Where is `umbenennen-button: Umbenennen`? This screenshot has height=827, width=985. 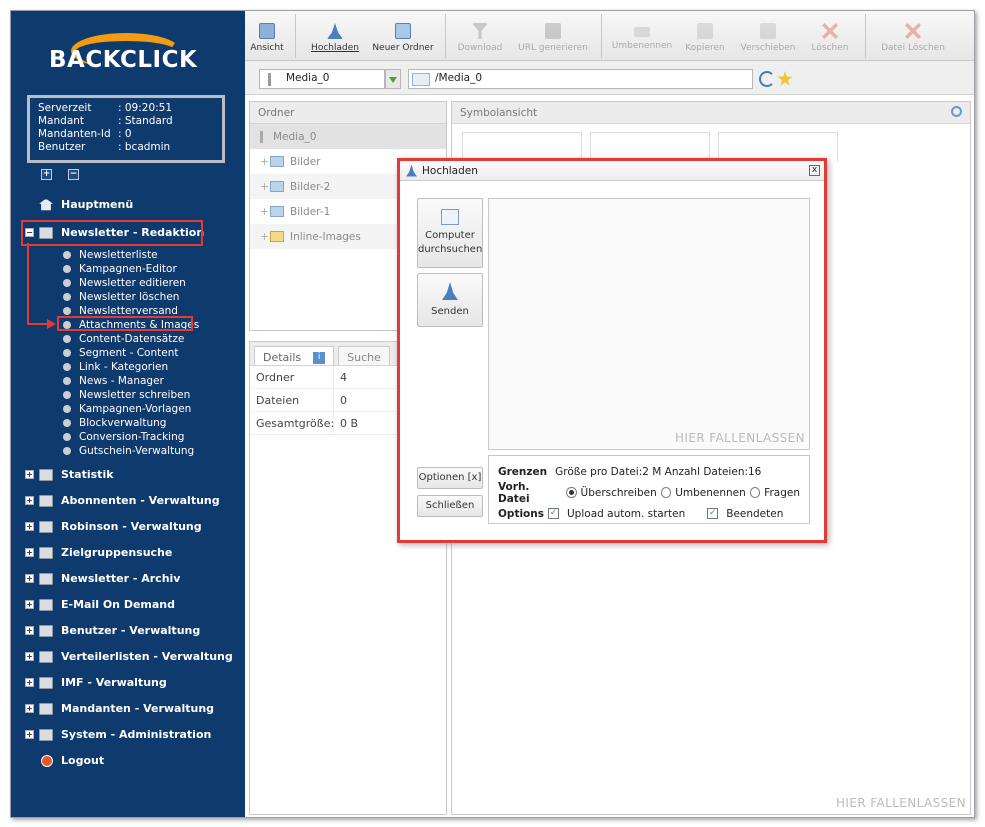
umbenennen-button: Umbenennen is located at coordinates (642, 36).